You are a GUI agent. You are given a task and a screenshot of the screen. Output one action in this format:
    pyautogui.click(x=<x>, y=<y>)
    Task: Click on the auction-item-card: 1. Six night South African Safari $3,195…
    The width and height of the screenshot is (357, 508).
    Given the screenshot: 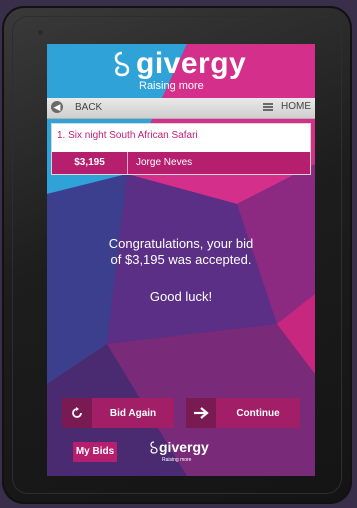 What is the action you would take?
    pyautogui.click(x=181, y=149)
    